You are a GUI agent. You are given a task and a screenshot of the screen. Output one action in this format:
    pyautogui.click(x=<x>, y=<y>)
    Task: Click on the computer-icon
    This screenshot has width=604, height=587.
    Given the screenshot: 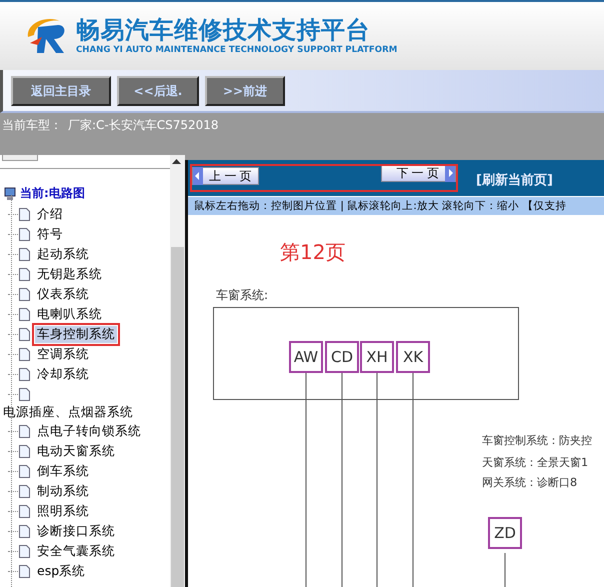 What is the action you would take?
    pyautogui.click(x=10, y=193)
    